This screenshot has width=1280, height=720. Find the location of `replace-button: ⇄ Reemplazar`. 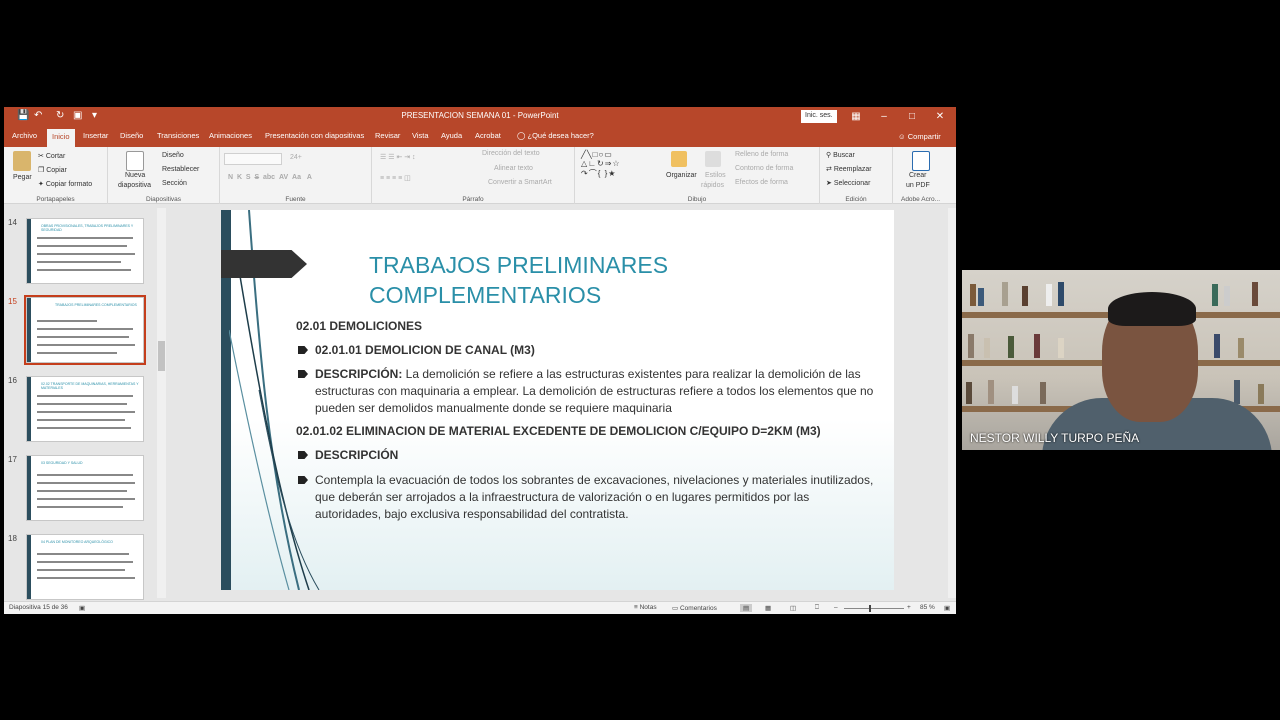

replace-button: ⇄ Reemplazar is located at coordinates (849, 169).